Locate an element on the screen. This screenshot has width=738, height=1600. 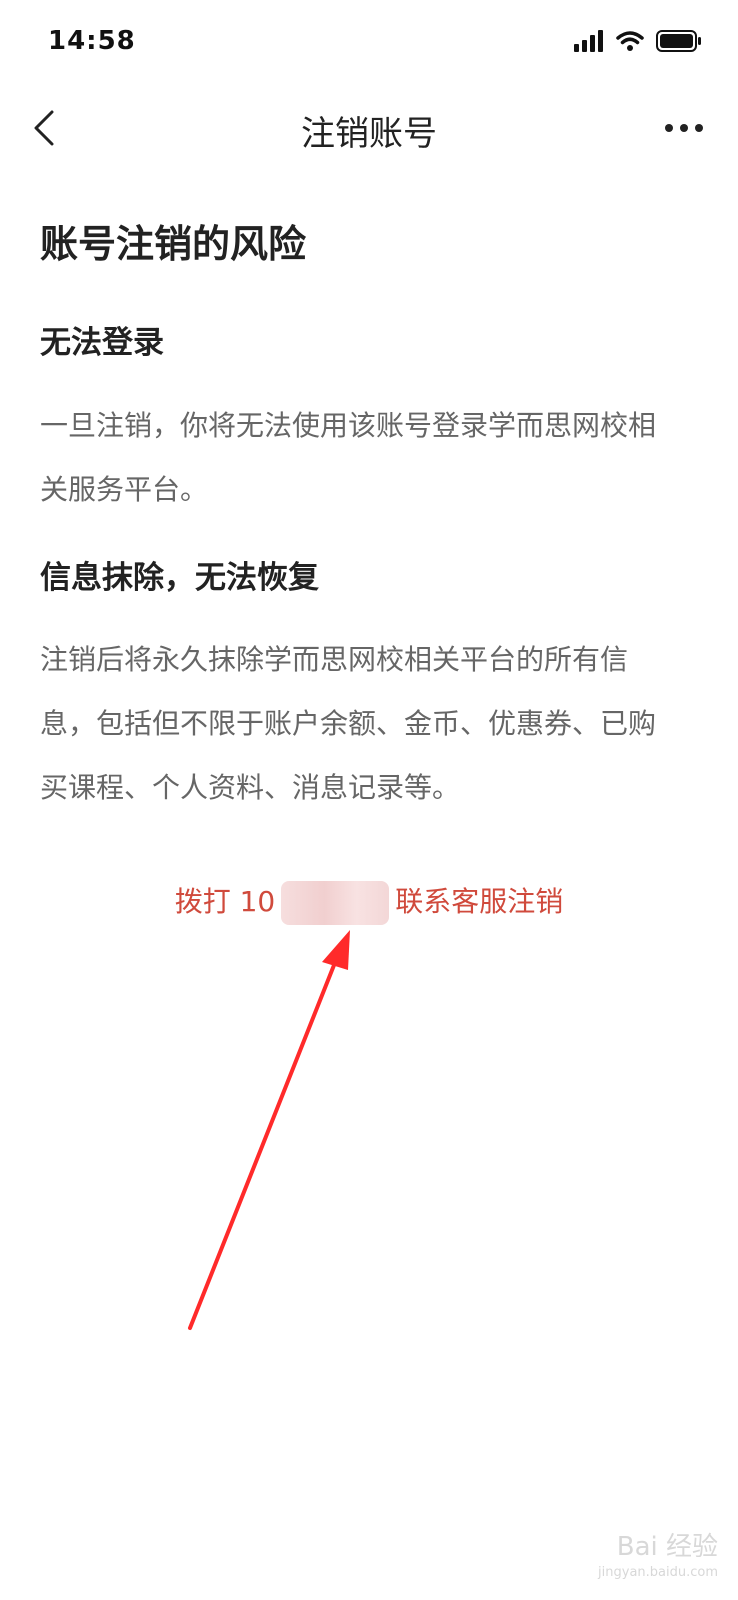
contact-prefix: 拨打 10 is located at coordinates (225, 901).